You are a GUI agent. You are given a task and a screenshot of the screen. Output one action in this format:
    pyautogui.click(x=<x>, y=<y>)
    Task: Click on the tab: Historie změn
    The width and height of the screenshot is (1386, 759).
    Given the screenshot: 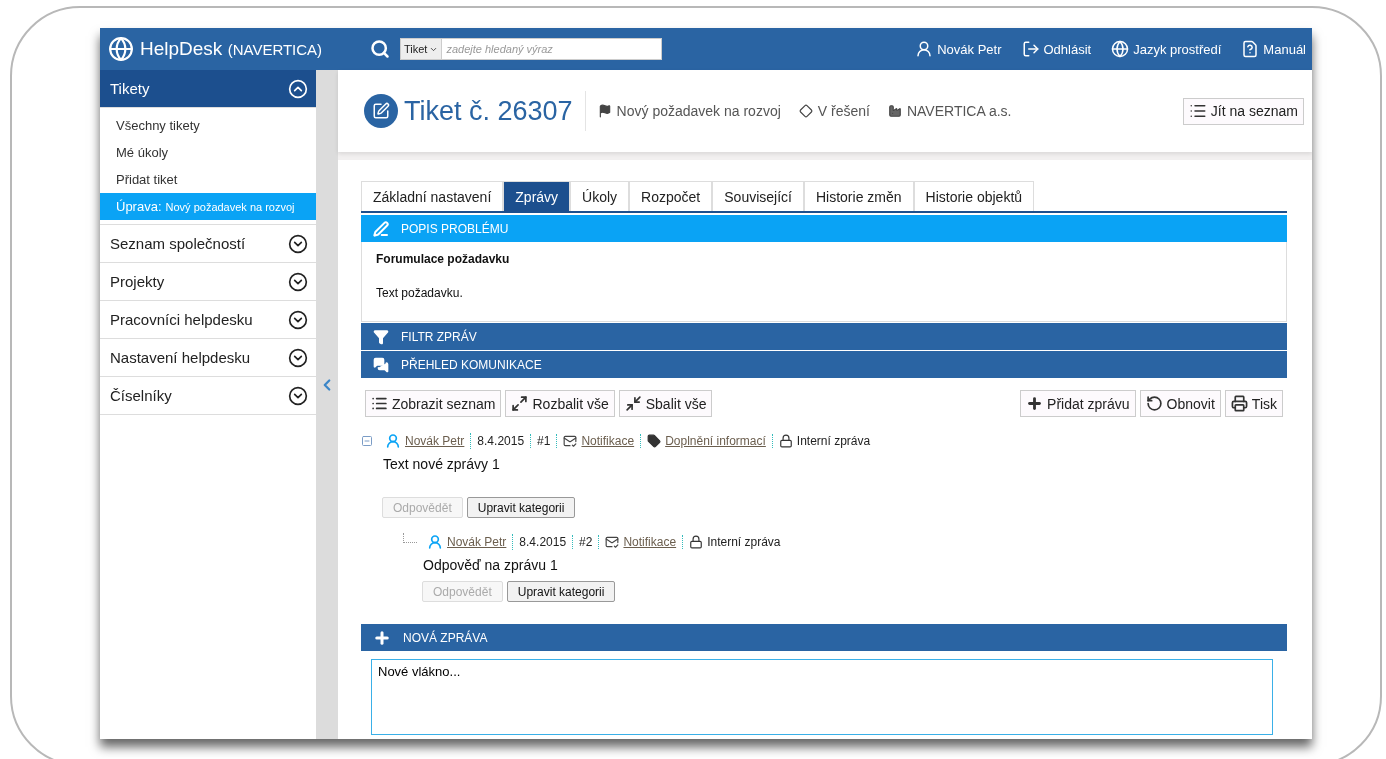 What is the action you would take?
    pyautogui.click(x=858, y=196)
    